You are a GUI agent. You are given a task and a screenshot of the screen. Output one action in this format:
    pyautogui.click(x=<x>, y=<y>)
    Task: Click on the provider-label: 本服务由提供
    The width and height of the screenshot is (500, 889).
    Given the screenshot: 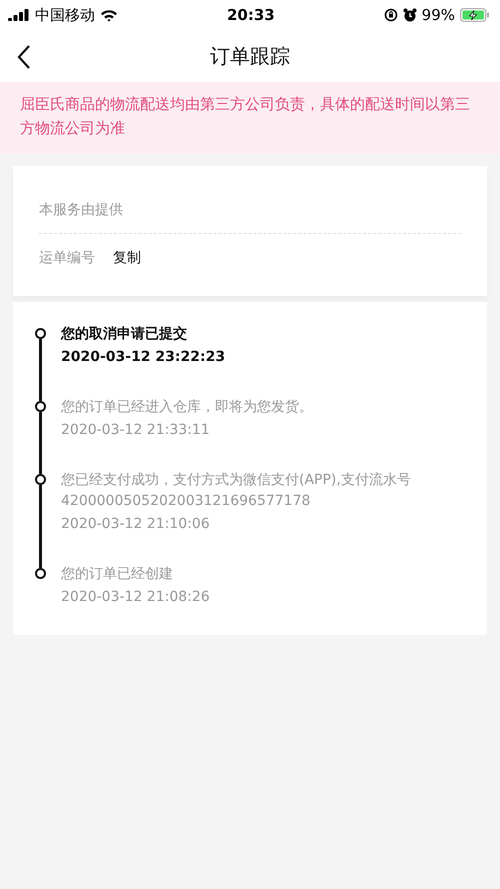 What is the action you would take?
    pyautogui.click(x=81, y=209)
    